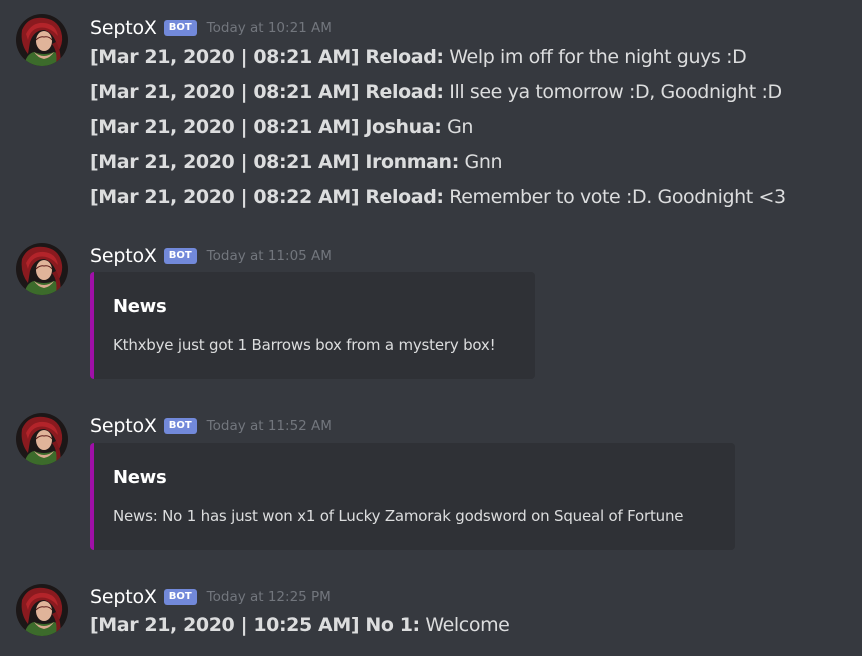 The height and width of the screenshot is (656, 862). Describe the element at coordinates (457, 127) in the screenshot. I see `log-text: Gn` at that location.